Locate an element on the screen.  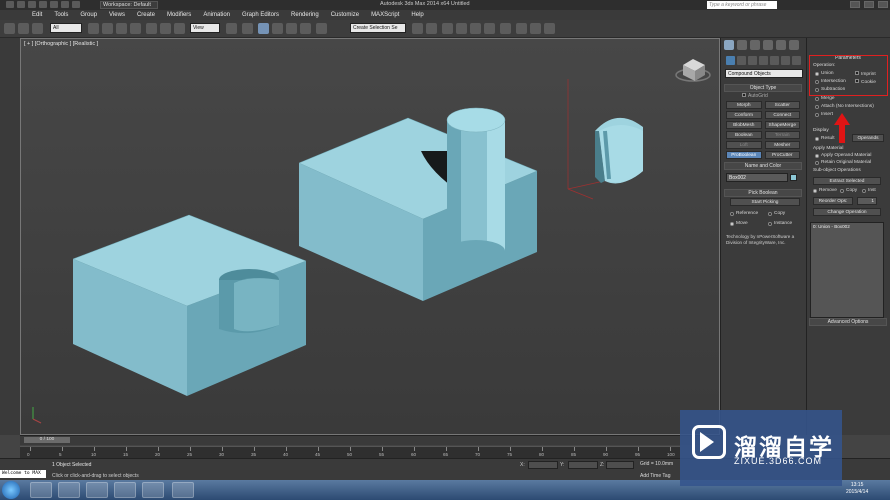
select-object-icon is located at coordinates (93, 28).